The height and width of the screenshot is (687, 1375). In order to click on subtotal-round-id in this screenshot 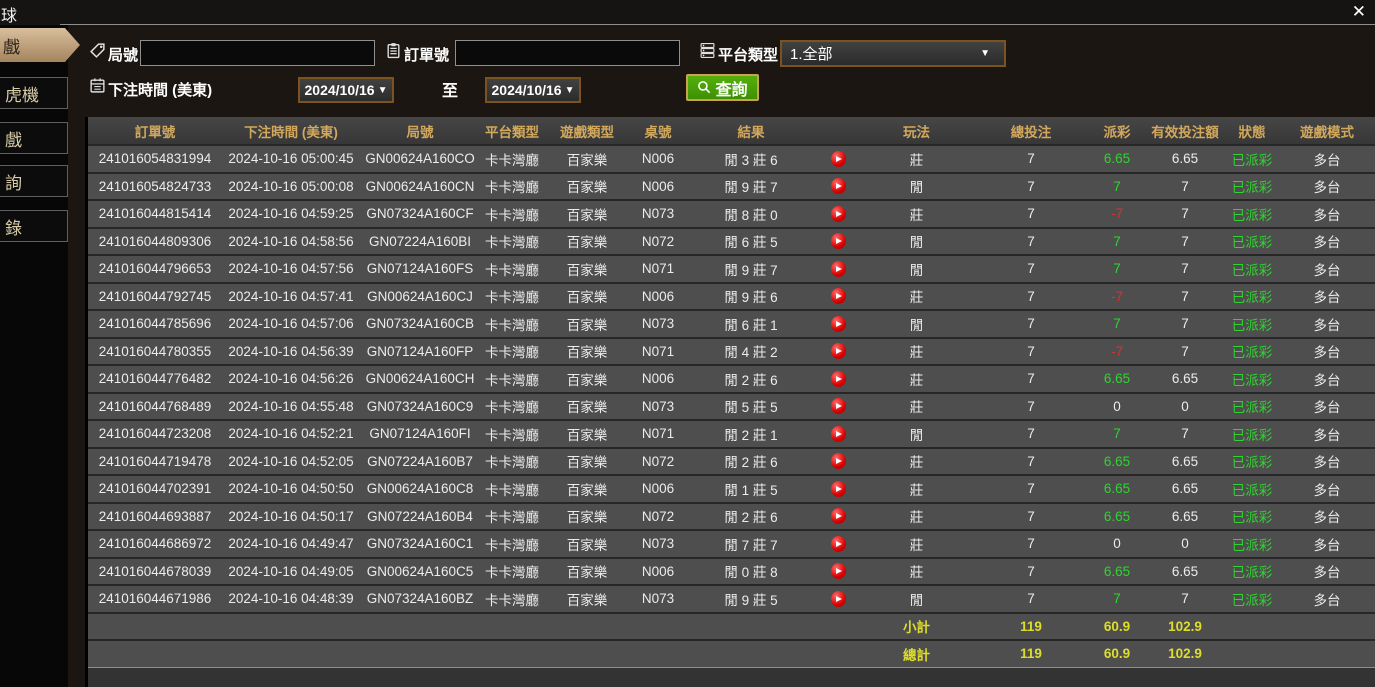, I will do `click(420, 627)`.